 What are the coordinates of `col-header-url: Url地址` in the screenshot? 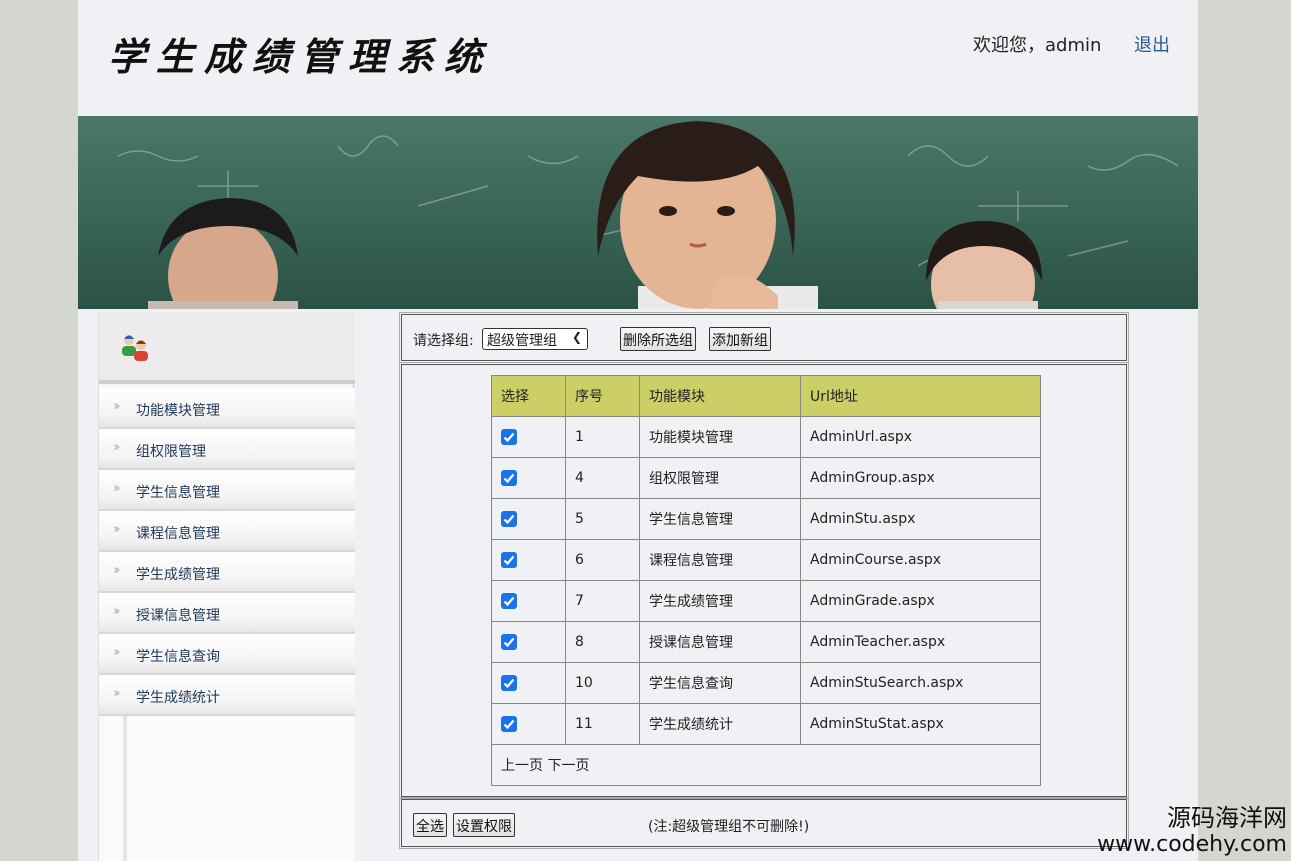 It's located at (920, 396).